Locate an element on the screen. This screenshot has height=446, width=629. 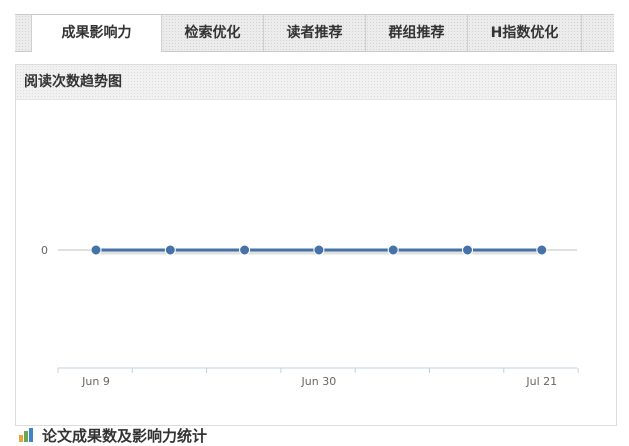
bar-chart-icon is located at coordinates (26, 434).